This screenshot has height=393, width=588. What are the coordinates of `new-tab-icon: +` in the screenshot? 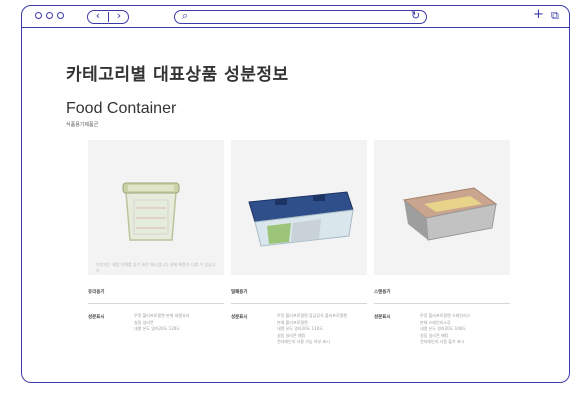 It's located at (538, 15).